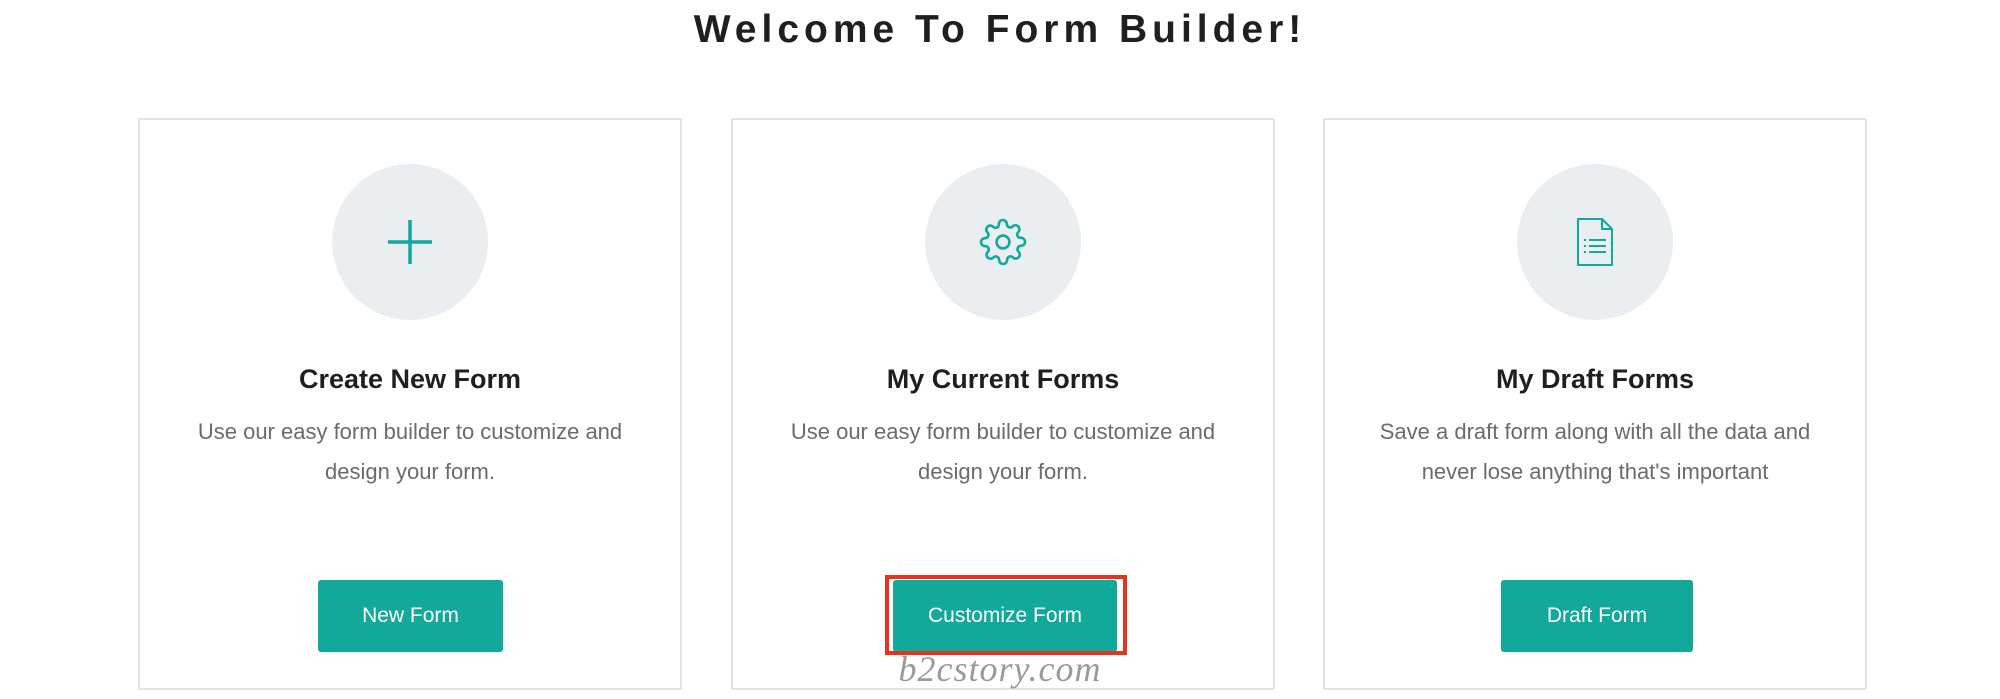 The height and width of the screenshot is (699, 2000). I want to click on document-icon, so click(1595, 242).